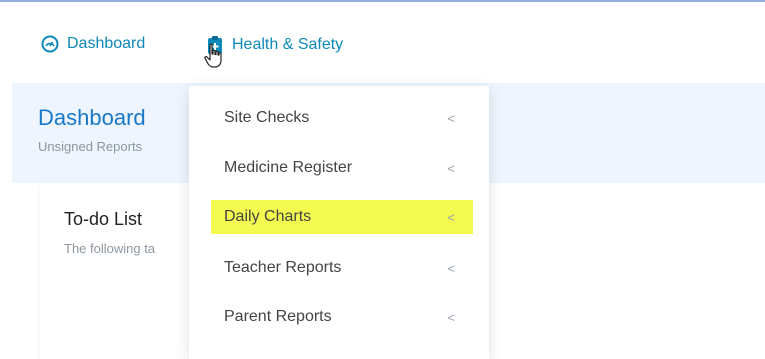  Describe the element at coordinates (288, 167) in the screenshot. I see `menu-item-label: Medicine Register` at that location.